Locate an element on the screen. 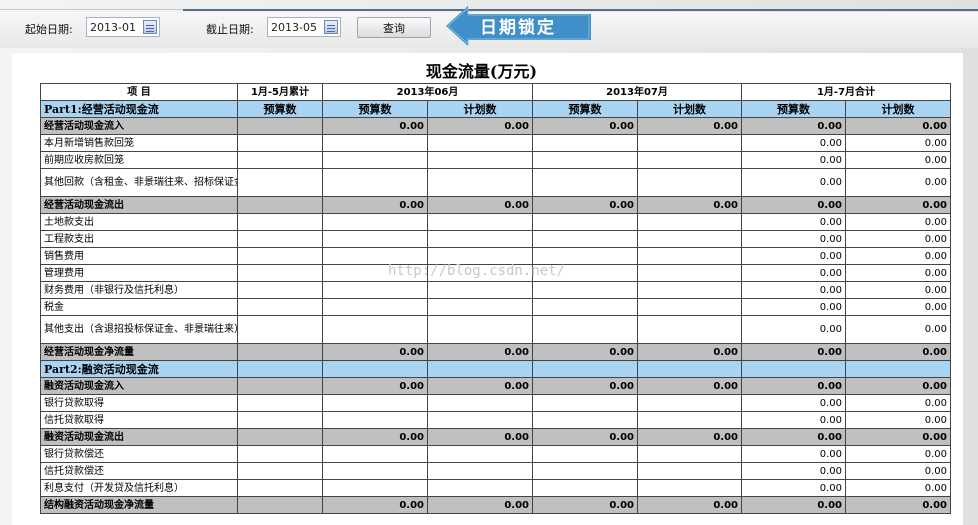 This screenshot has width=978, height=525. row-label: 信托贷款取得 is located at coordinates (139, 420).